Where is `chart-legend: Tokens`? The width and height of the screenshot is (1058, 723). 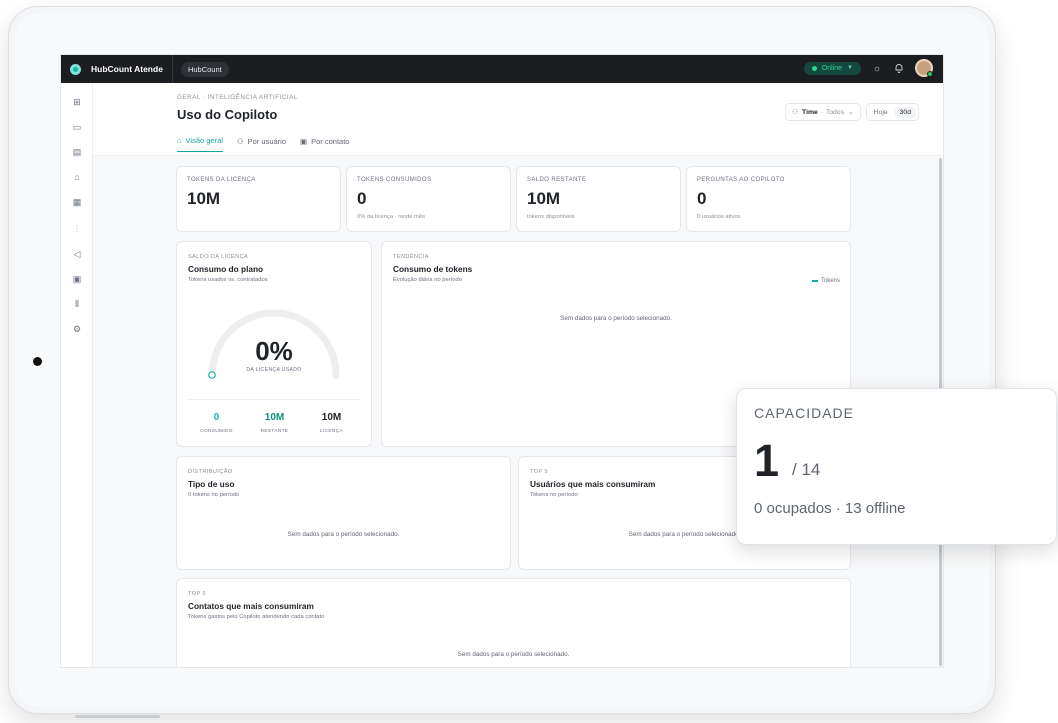 chart-legend: Tokens is located at coordinates (825, 281).